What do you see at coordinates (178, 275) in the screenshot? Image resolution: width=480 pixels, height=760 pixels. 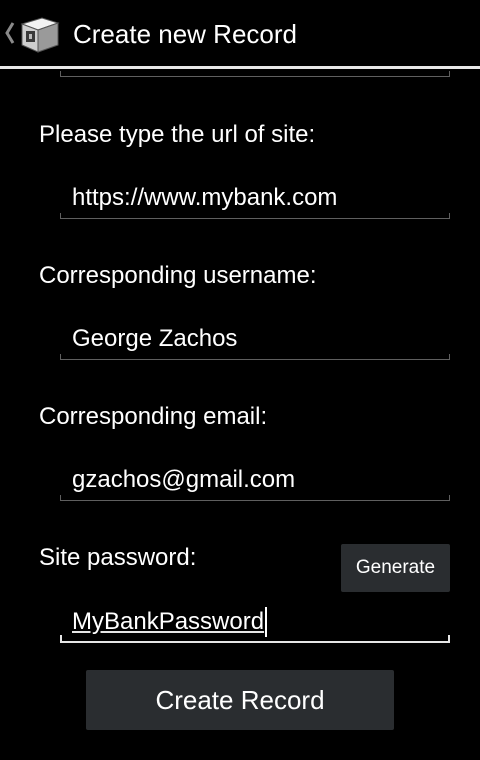 I see `username-label: Corresponding username:` at bounding box center [178, 275].